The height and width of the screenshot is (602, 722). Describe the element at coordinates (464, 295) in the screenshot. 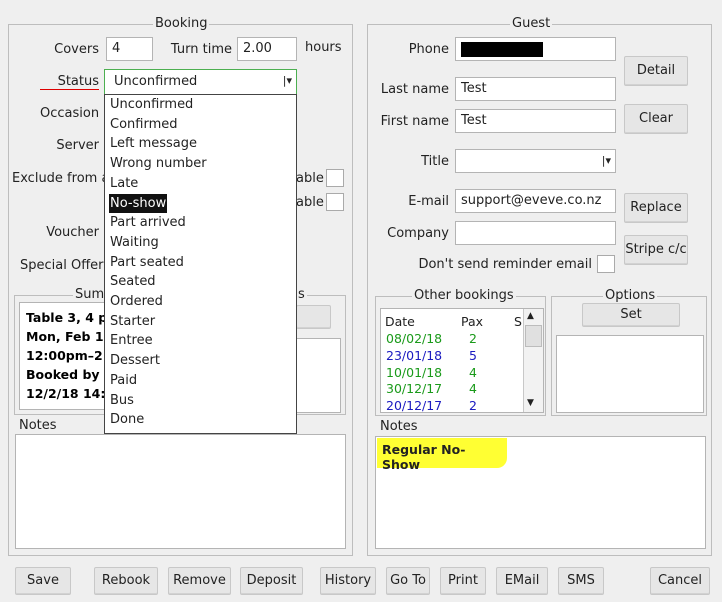

I see `other-bookings-title: Other bookings` at that location.